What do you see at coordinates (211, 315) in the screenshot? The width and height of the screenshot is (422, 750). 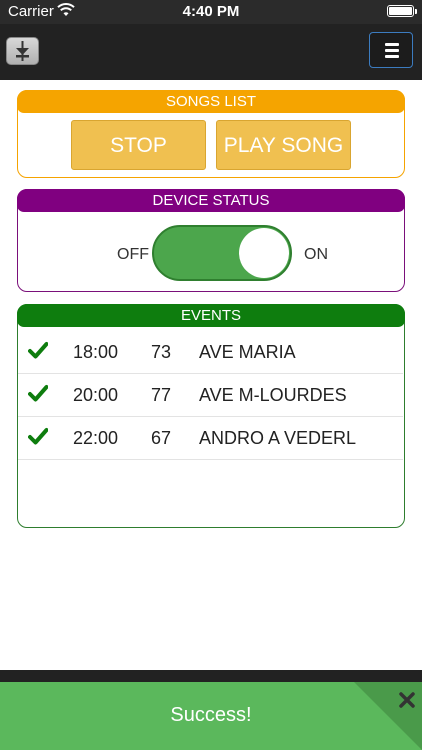 I see `events-header: EVENTS` at bounding box center [211, 315].